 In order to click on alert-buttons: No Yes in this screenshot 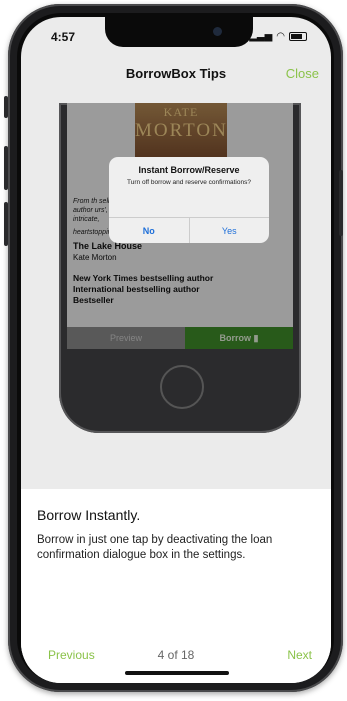, I will do `click(189, 230)`.